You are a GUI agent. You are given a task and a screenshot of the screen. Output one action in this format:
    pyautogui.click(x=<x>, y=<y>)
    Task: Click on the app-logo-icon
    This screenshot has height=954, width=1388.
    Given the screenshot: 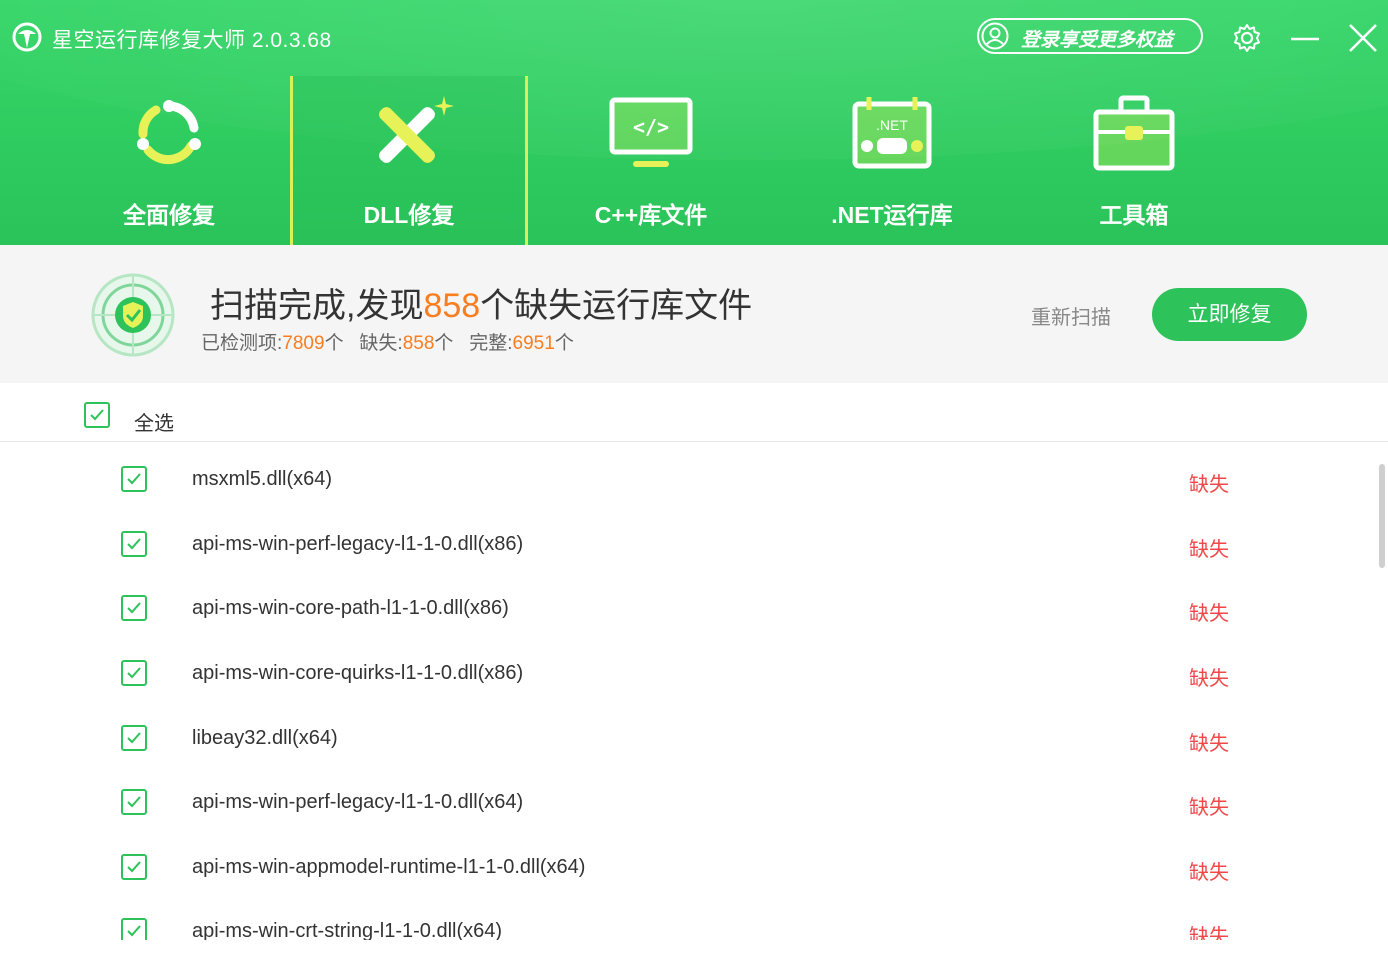 What is the action you would take?
    pyautogui.click(x=27, y=37)
    